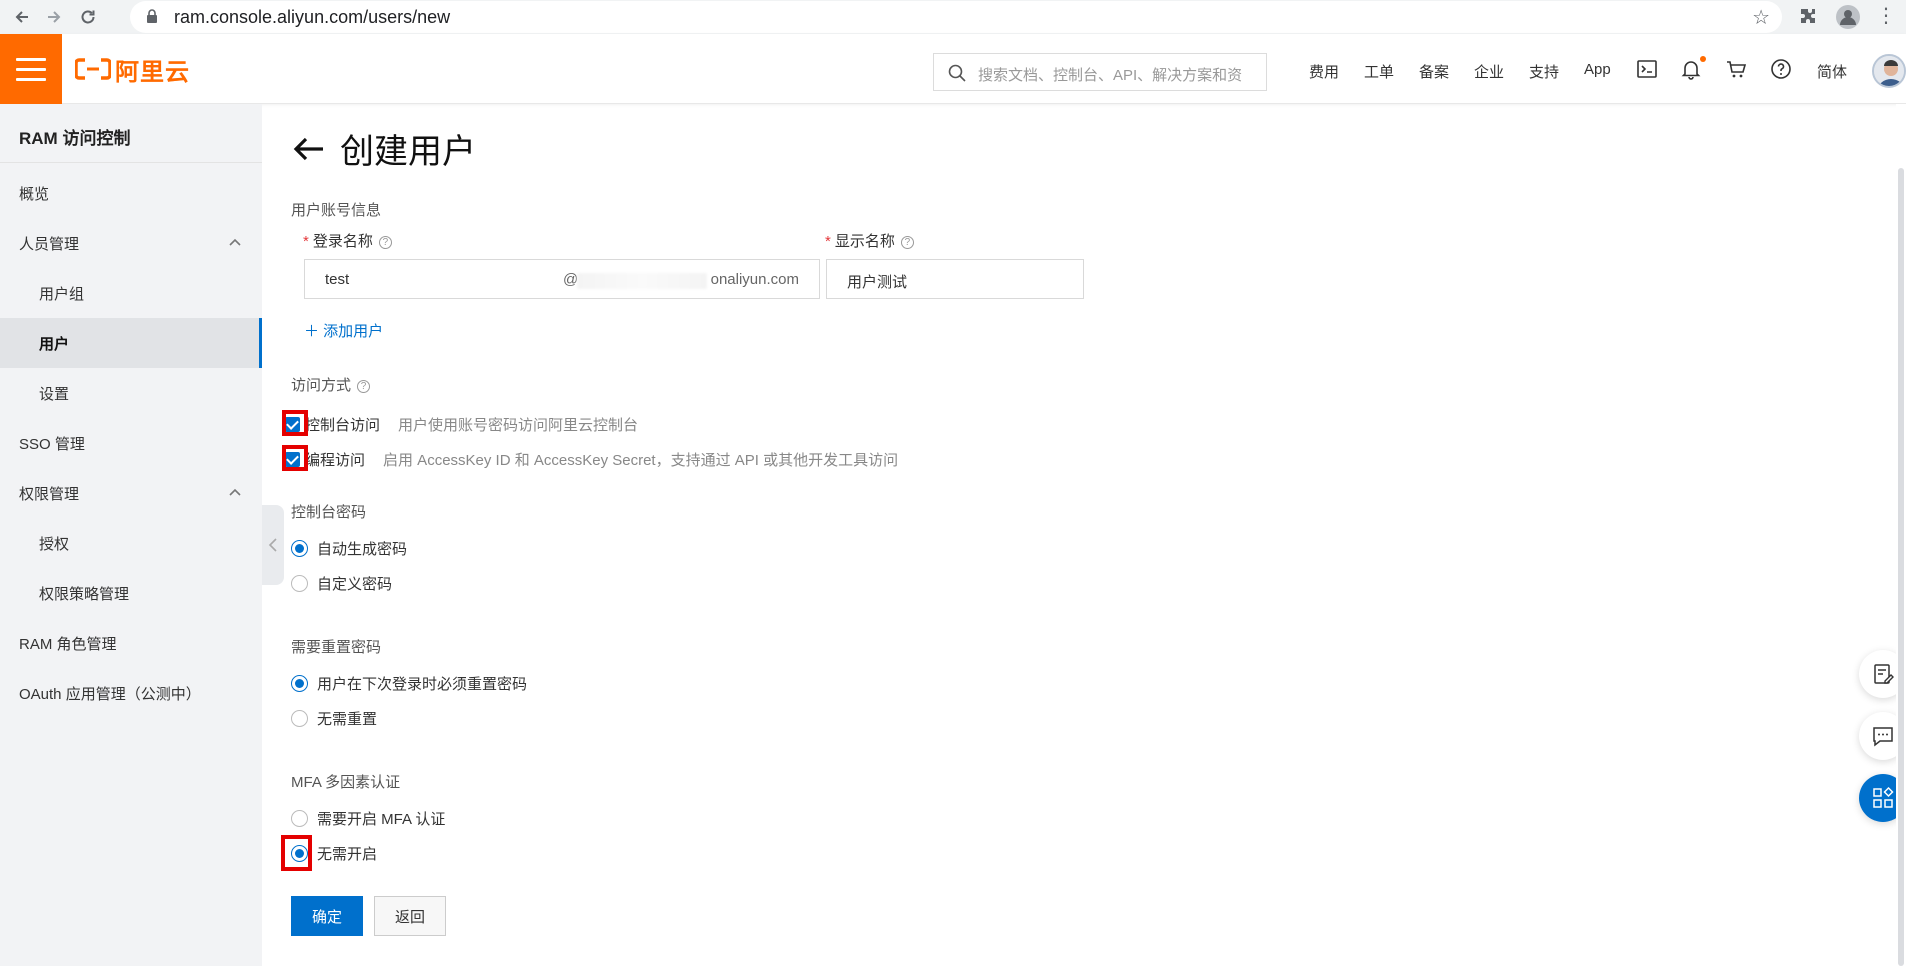 This screenshot has width=1906, height=966. Describe the element at coordinates (131, 243) in the screenshot. I see `sidebar-item-identities: 人员管理` at that location.